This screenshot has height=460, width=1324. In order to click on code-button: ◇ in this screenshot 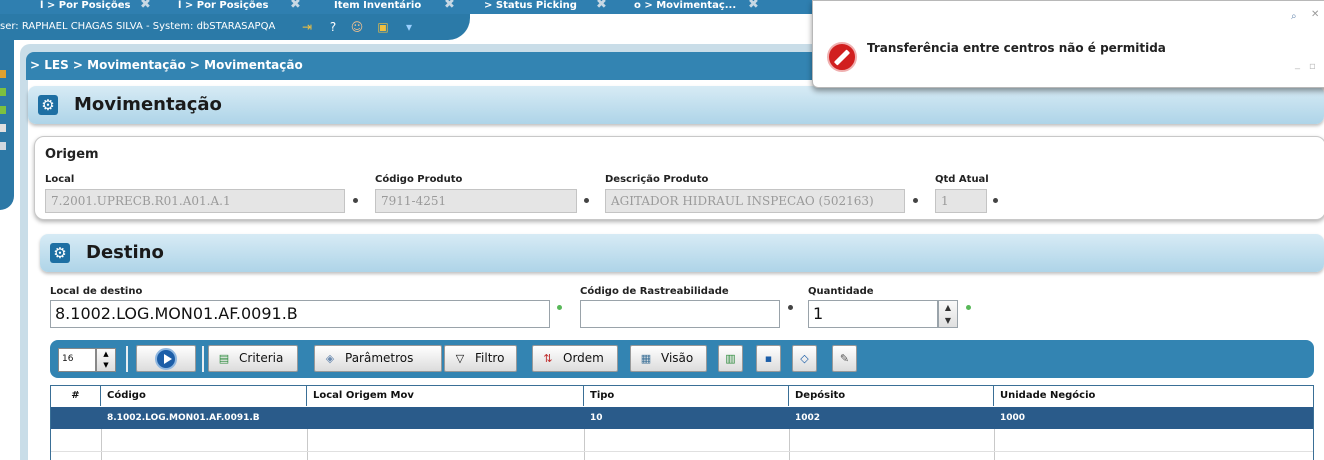, I will do `click(804, 358)`.